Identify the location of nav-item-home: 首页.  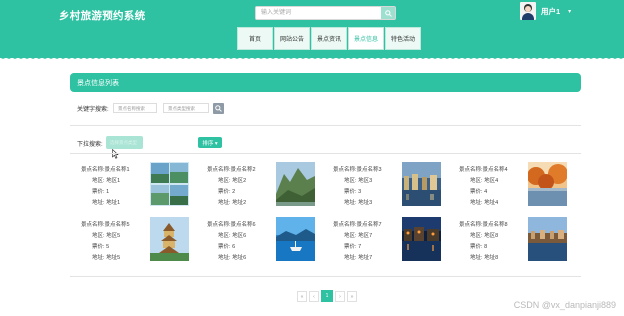
(255, 38).